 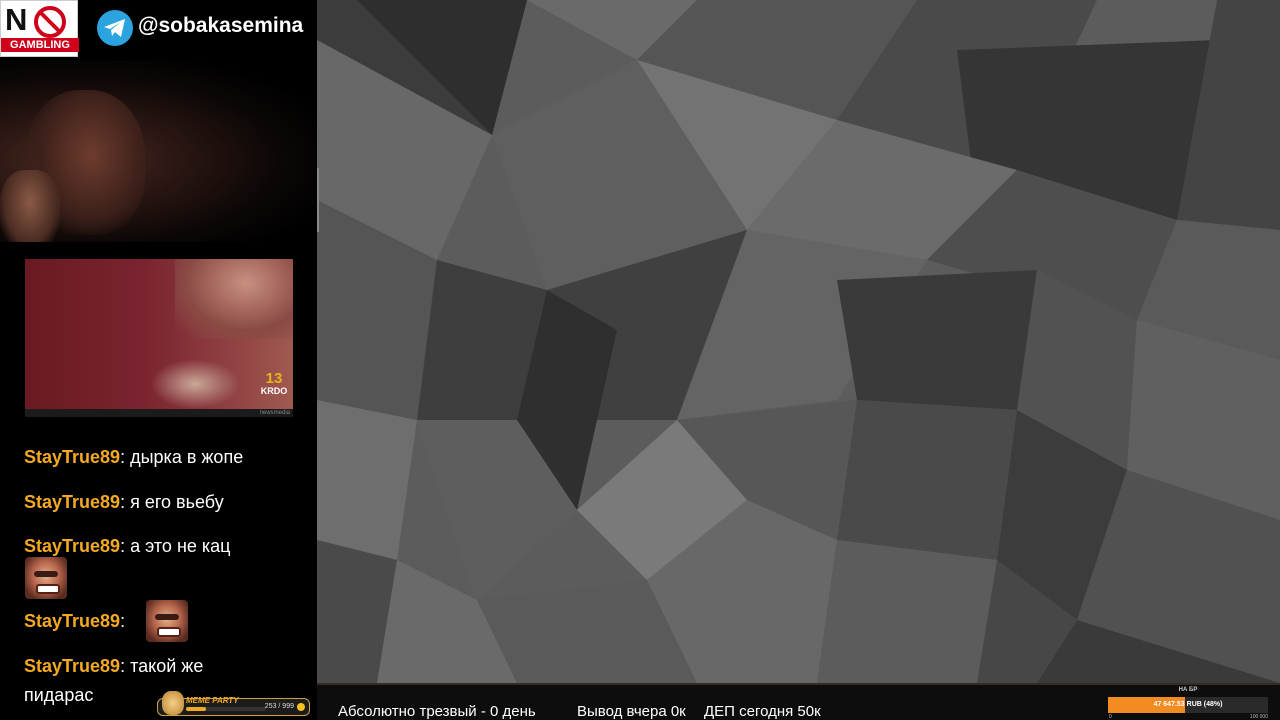 I want to click on webcam-feed, so click(x=158, y=151).